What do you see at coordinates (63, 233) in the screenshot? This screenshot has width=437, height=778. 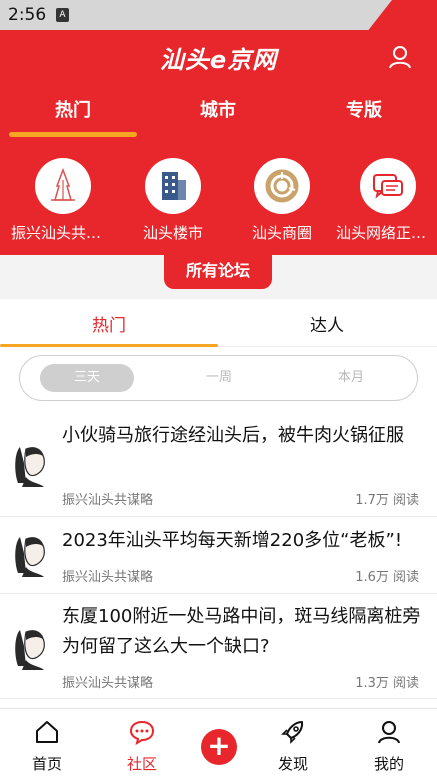 I see `category-label: 振兴汕头共谋略` at bounding box center [63, 233].